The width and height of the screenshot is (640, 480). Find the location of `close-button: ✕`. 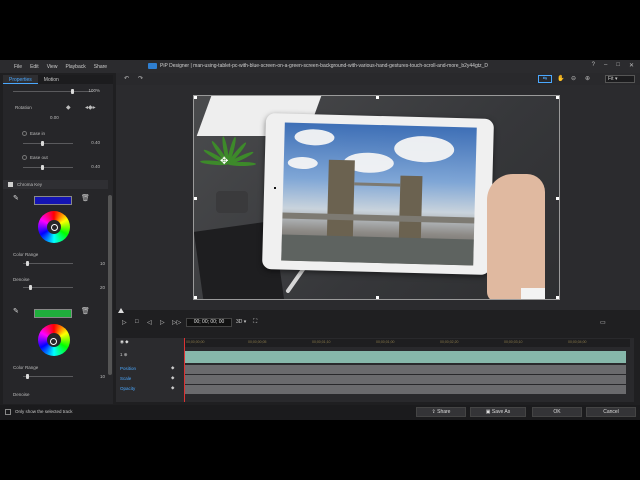

close-button: ✕ is located at coordinates (631, 65).